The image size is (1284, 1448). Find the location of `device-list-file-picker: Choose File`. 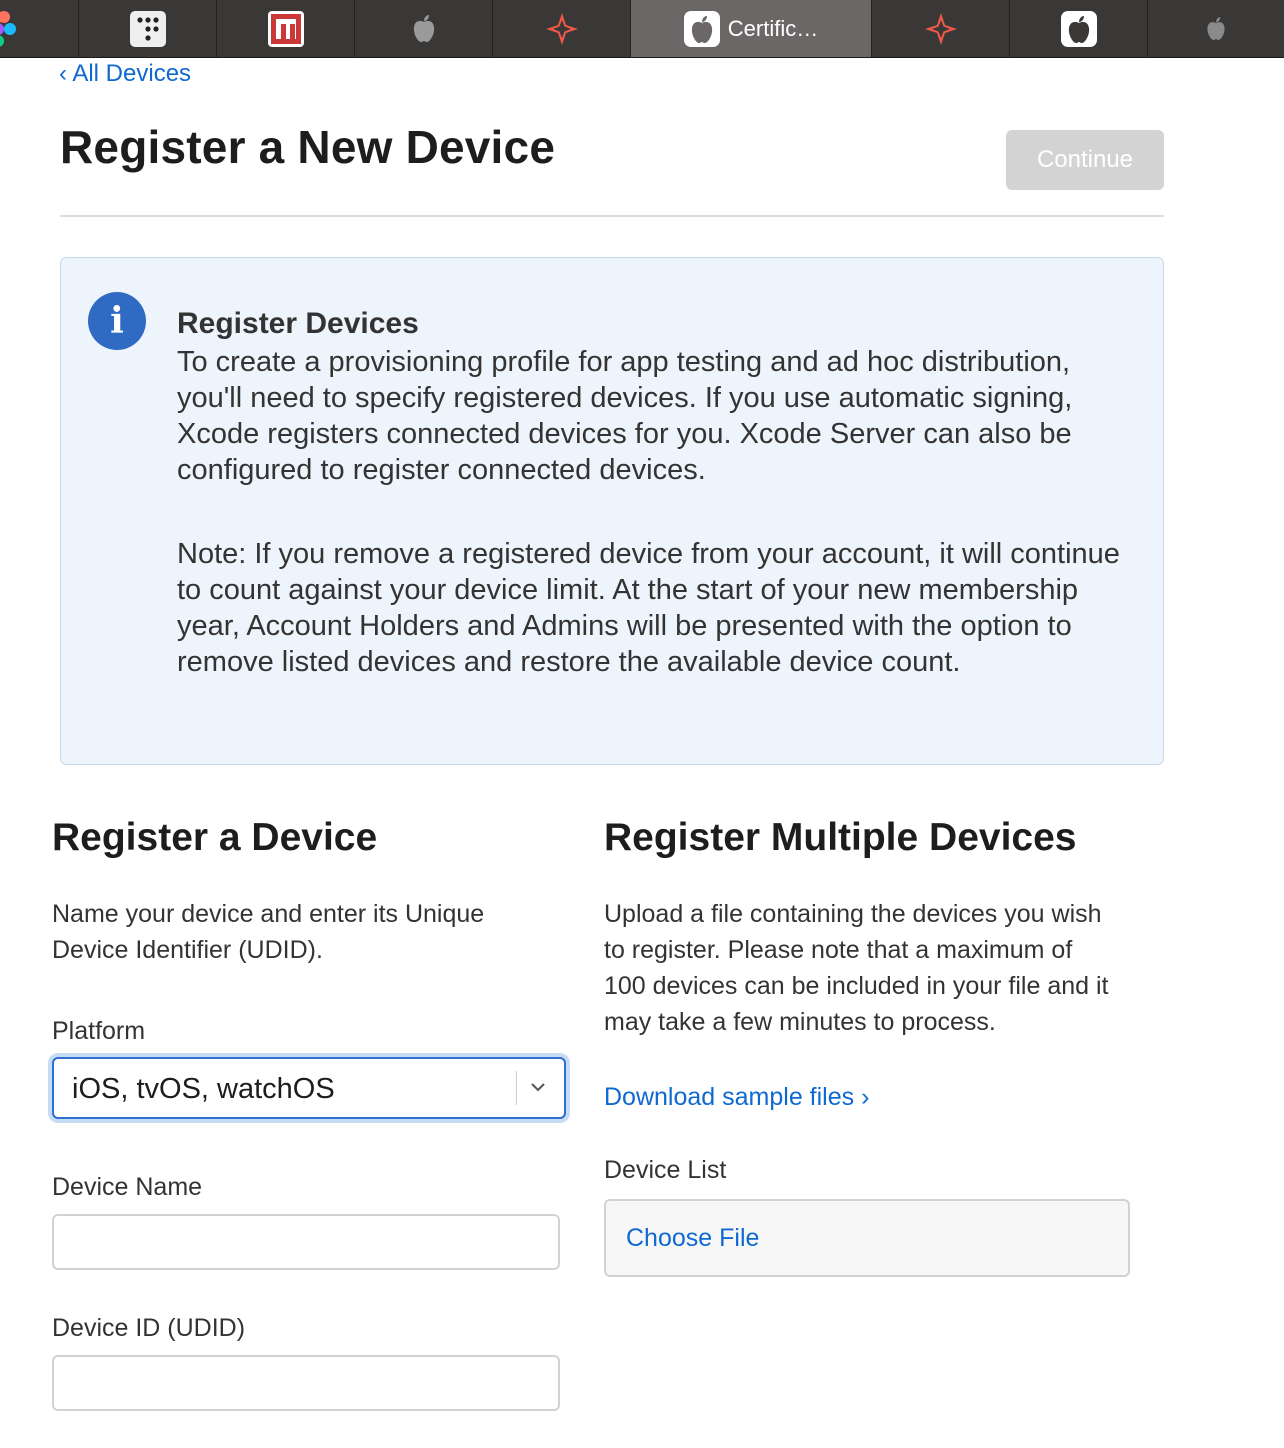

device-list-file-picker: Choose File is located at coordinates (867, 1238).